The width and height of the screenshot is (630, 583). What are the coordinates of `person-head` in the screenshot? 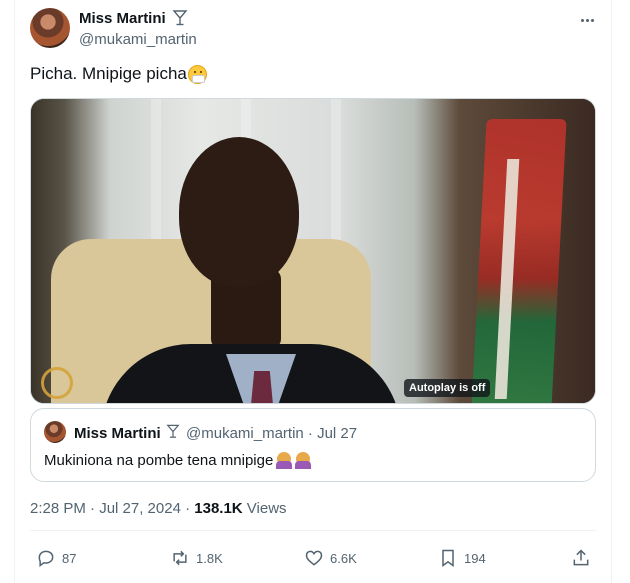 It's located at (239, 212).